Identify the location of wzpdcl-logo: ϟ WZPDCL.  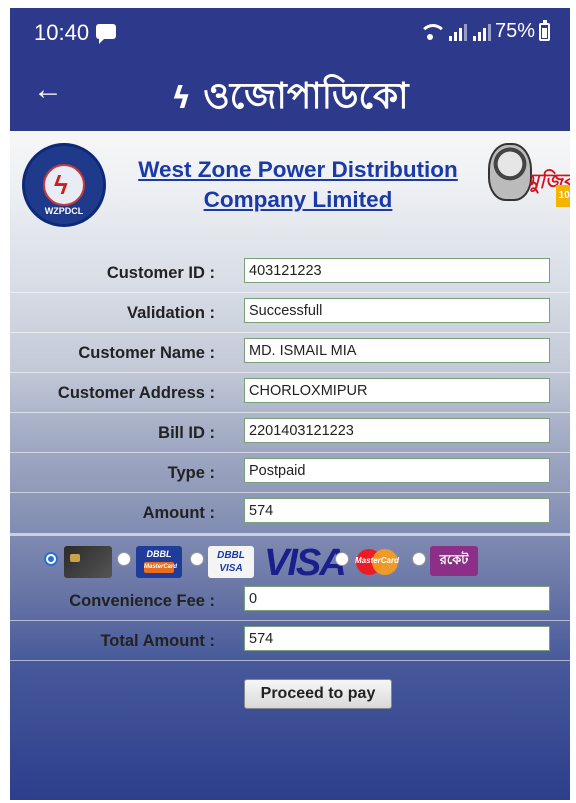
(64, 185).